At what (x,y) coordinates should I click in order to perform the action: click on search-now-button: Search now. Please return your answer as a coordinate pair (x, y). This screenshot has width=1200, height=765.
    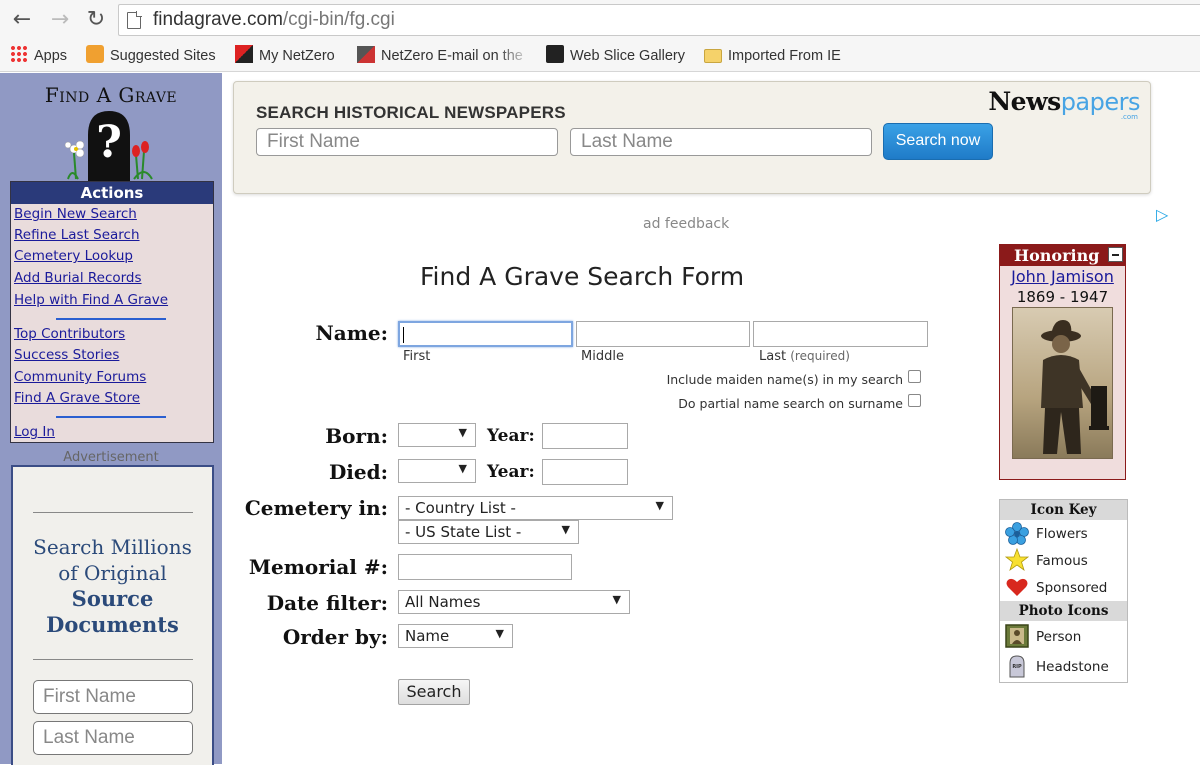
    Looking at the image, I should click on (938, 141).